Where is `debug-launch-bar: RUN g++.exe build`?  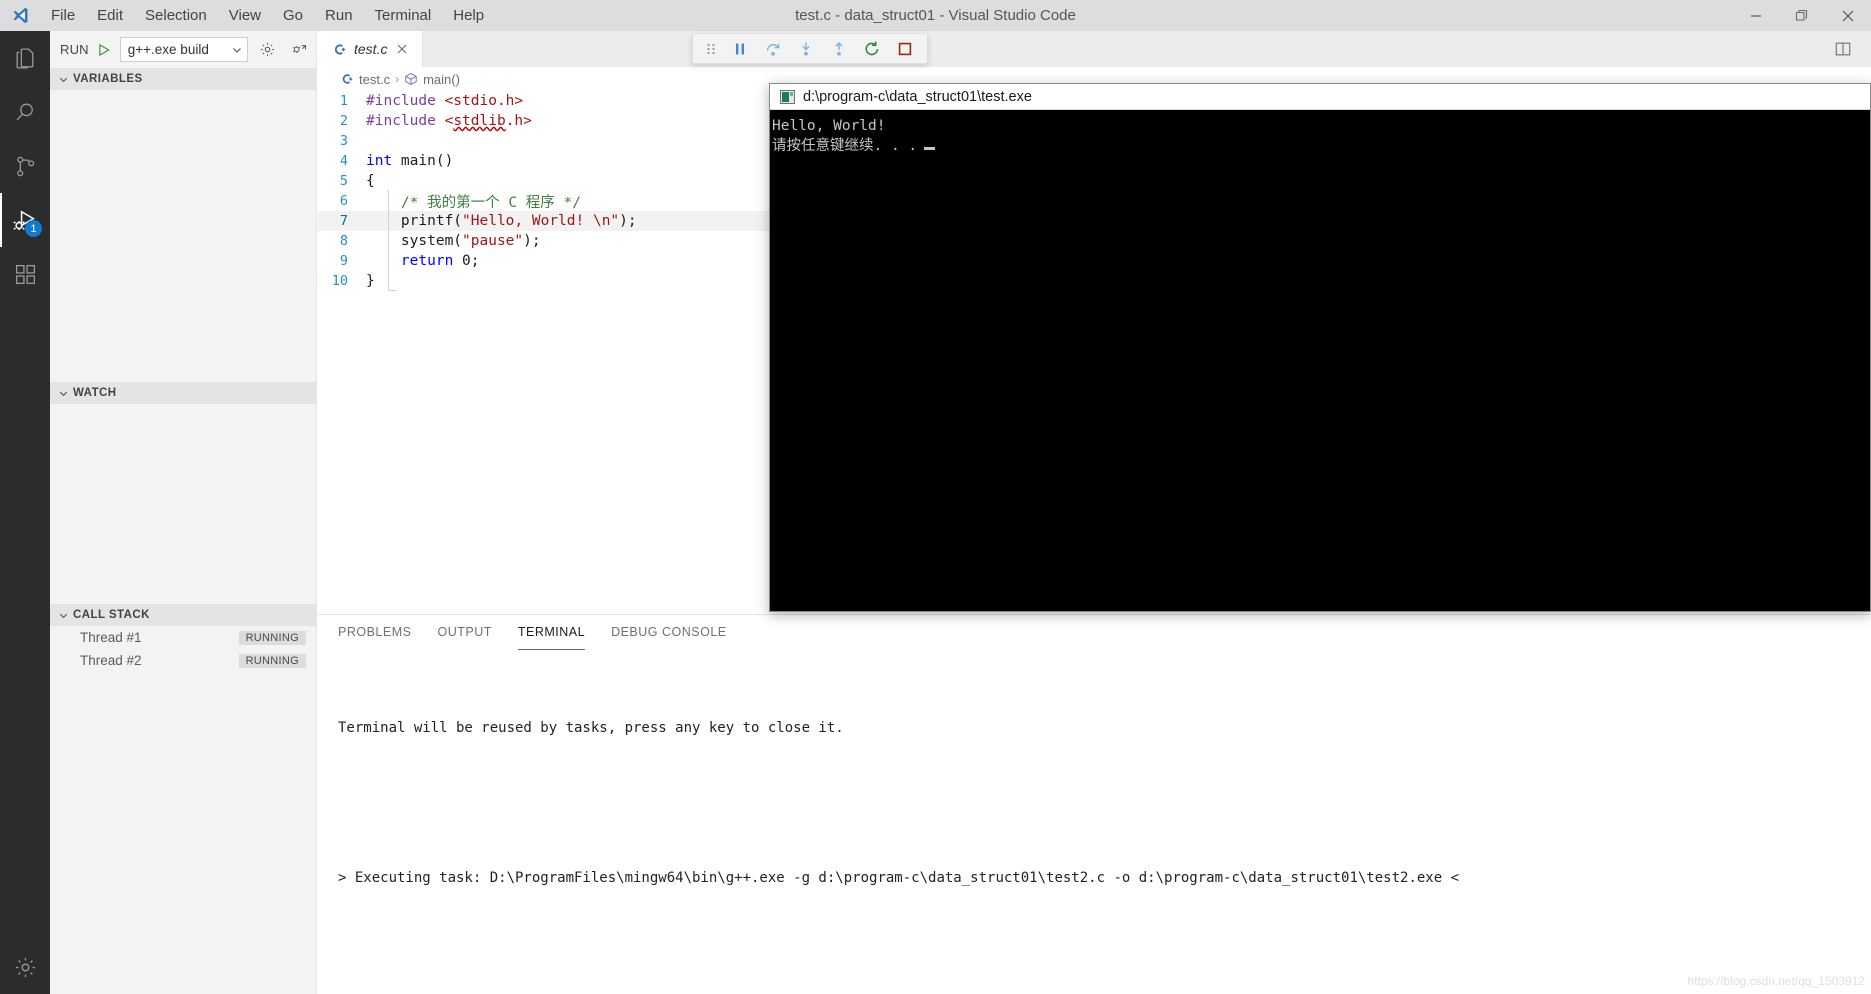
debug-launch-bar: RUN g++.exe build is located at coordinates (183, 49).